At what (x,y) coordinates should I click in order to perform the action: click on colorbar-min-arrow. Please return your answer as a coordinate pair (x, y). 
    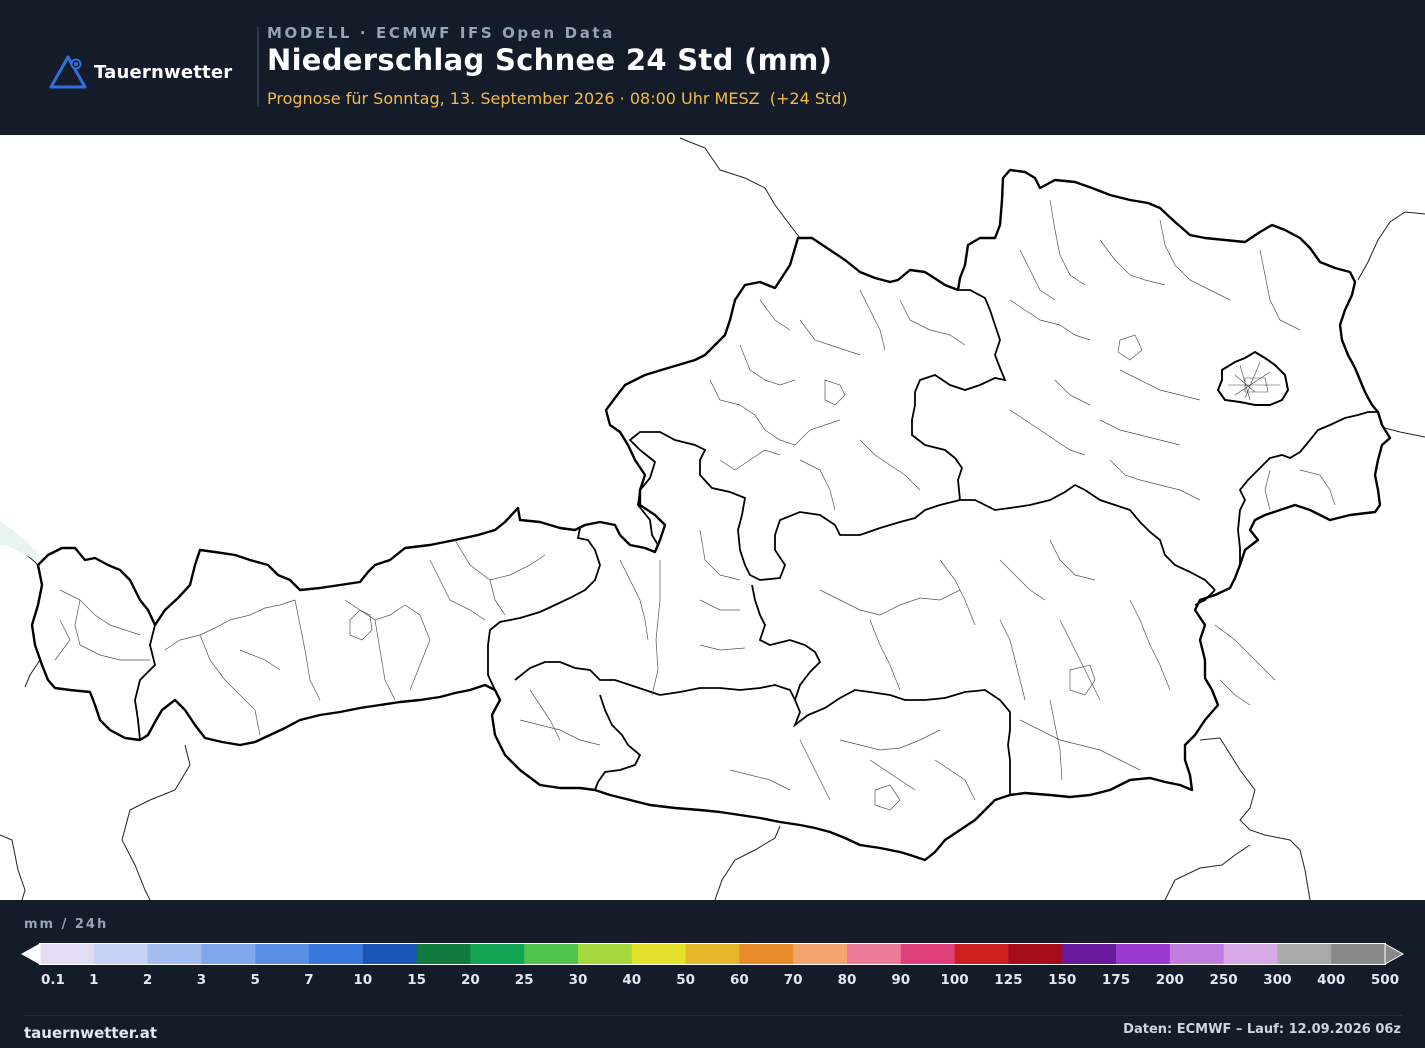
    Looking at the image, I should click on (30, 954).